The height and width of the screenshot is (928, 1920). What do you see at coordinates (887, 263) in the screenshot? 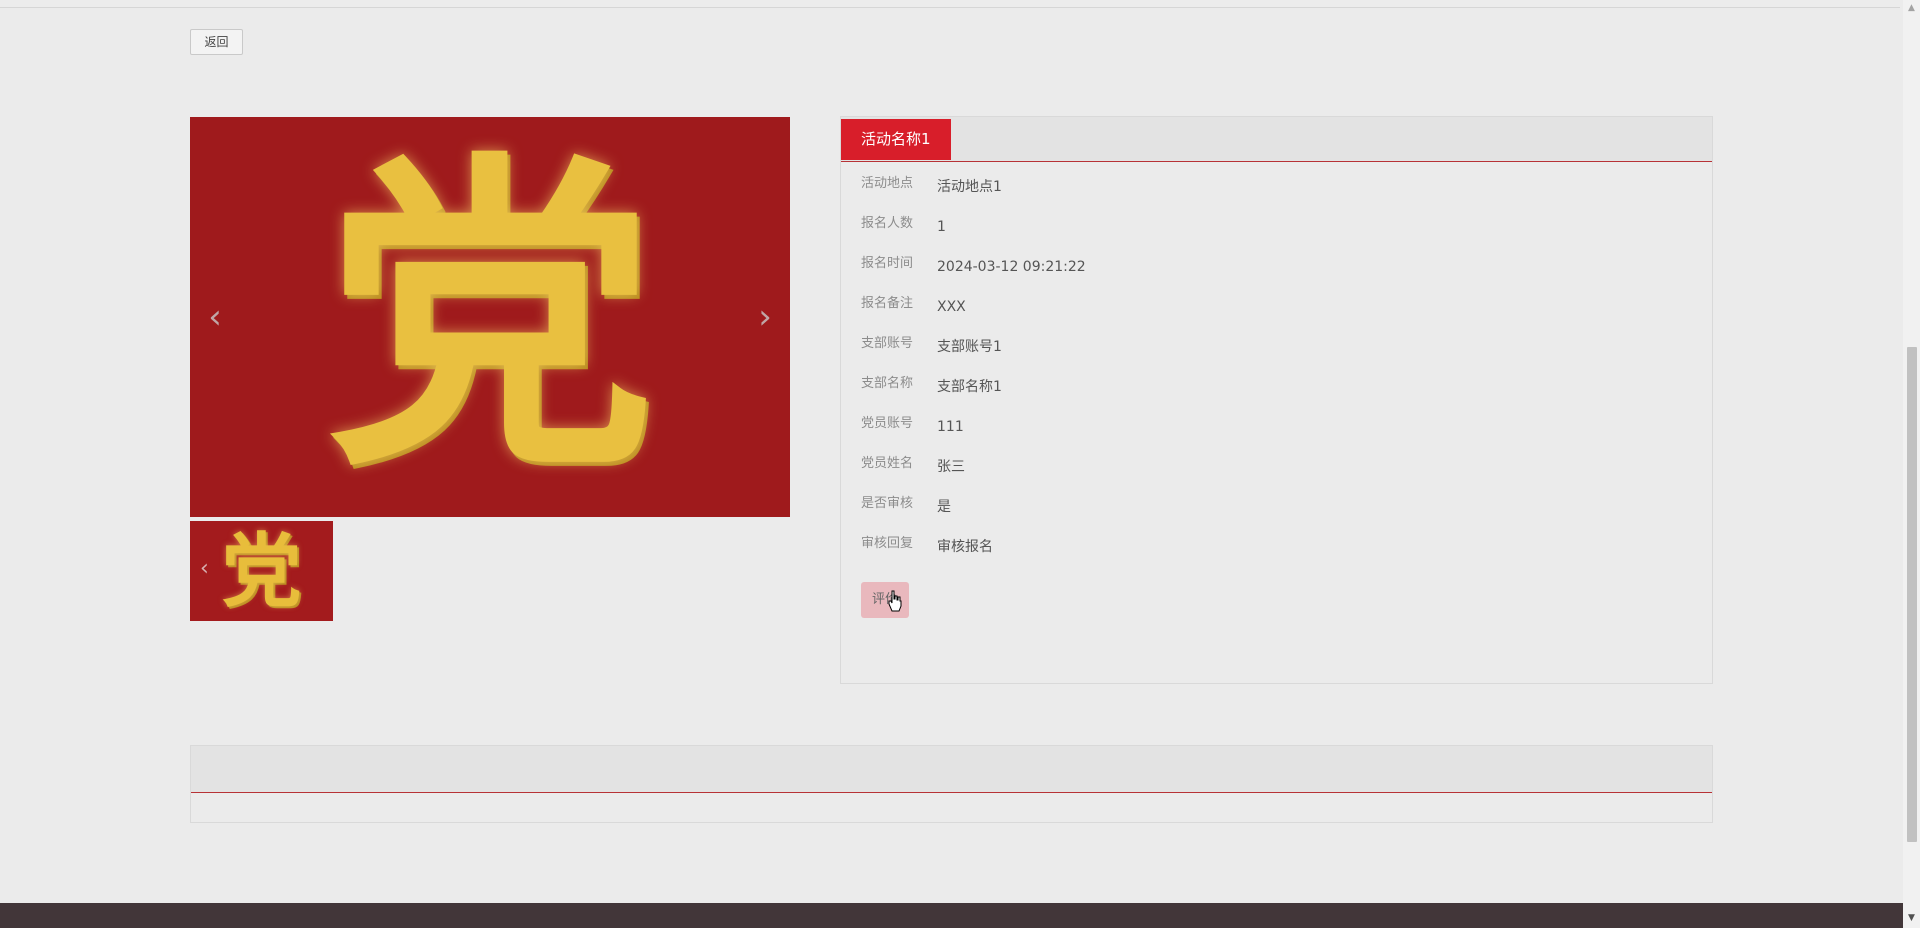
I see `field-label: 报名时间` at bounding box center [887, 263].